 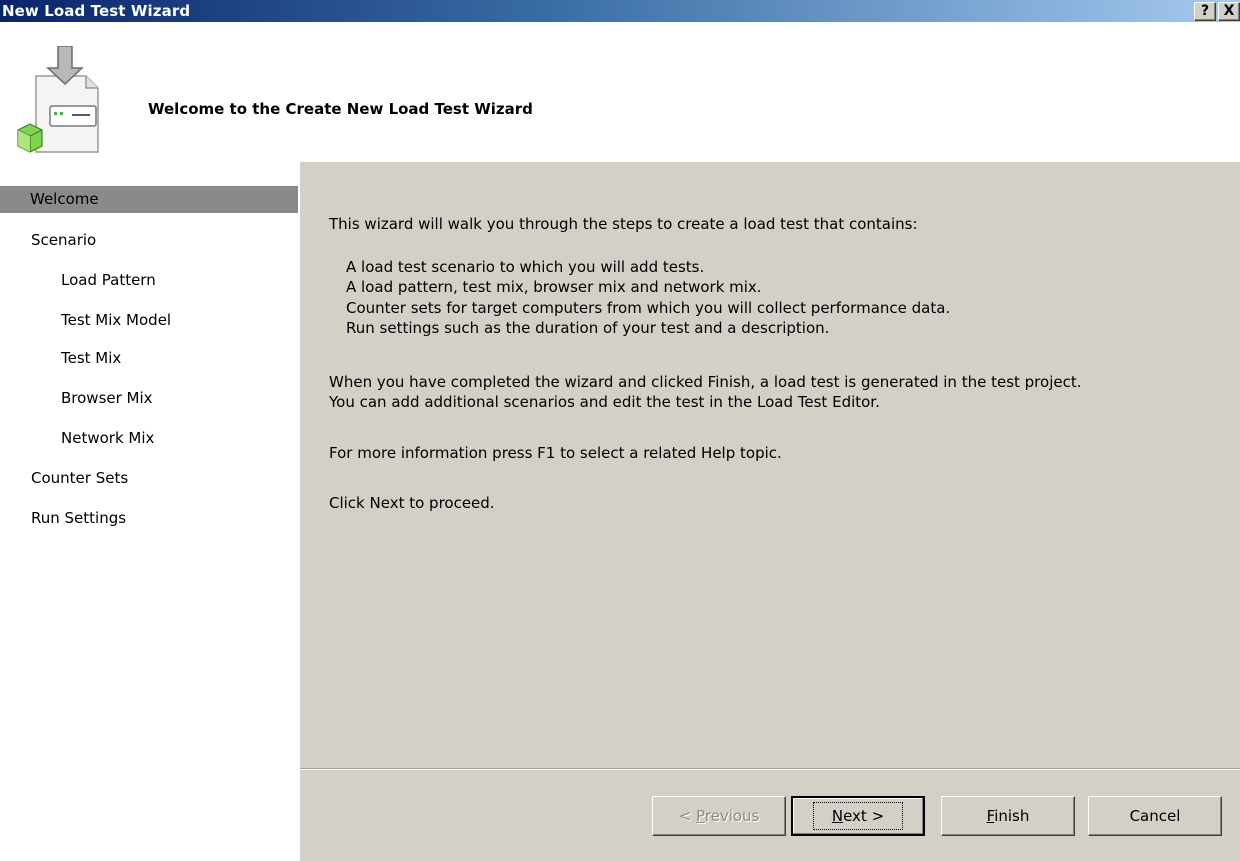 What do you see at coordinates (91, 358) in the screenshot?
I see `nav-item-label: Test Mix` at bounding box center [91, 358].